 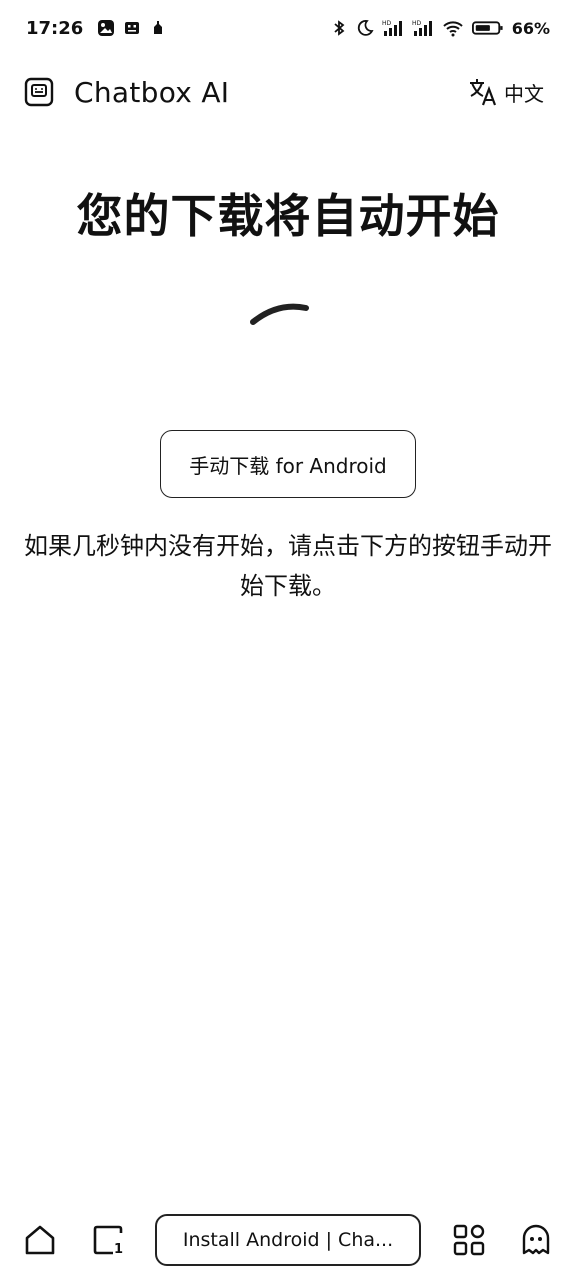 I want to click on brand: Chatbox AI, so click(x=126, y=92).